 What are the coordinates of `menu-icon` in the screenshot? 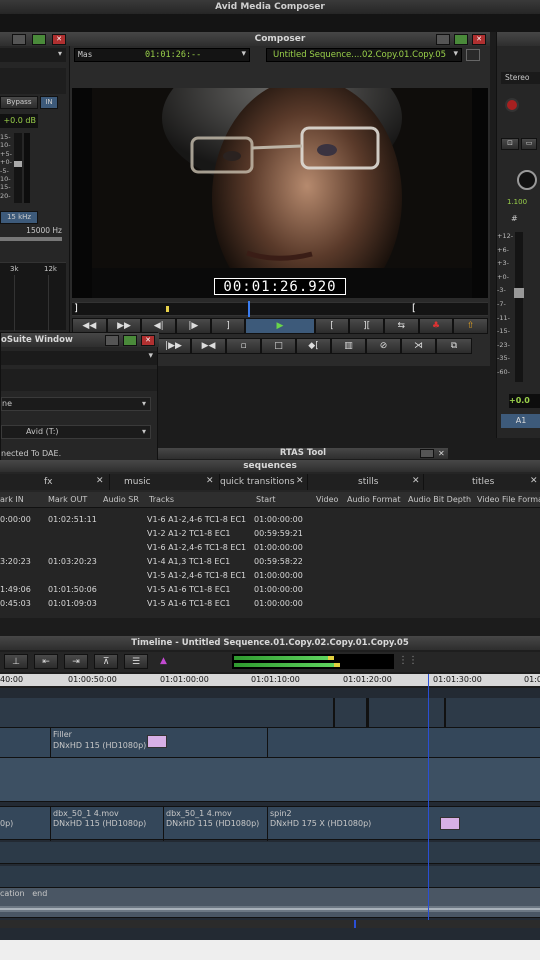 It's located at (473, 55).